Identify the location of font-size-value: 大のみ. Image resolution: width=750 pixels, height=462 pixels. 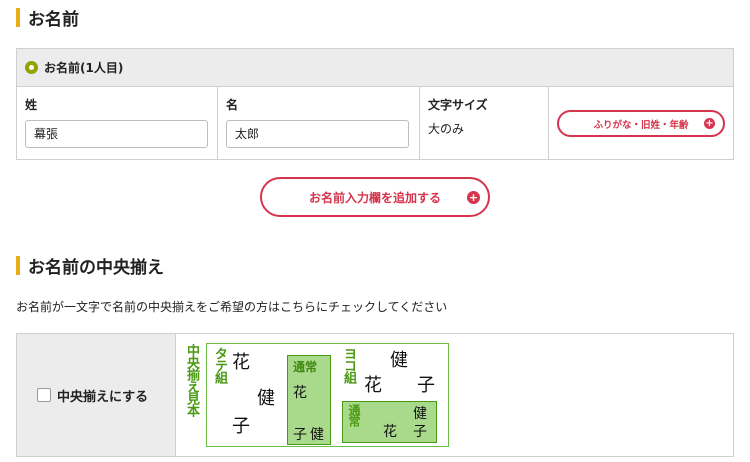
(446, 129).